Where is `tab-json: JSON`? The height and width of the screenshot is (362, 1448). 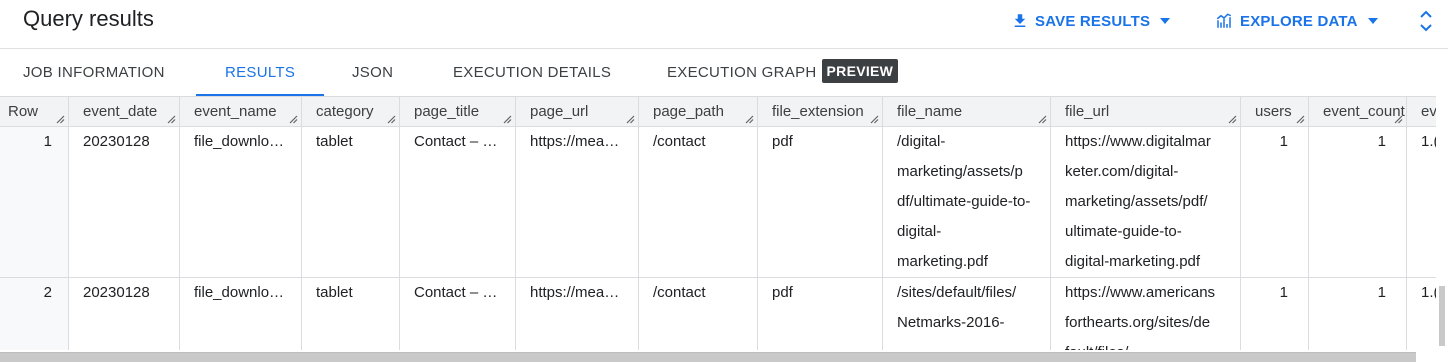 tab-json: JSON is located at coordinates (372, 73).